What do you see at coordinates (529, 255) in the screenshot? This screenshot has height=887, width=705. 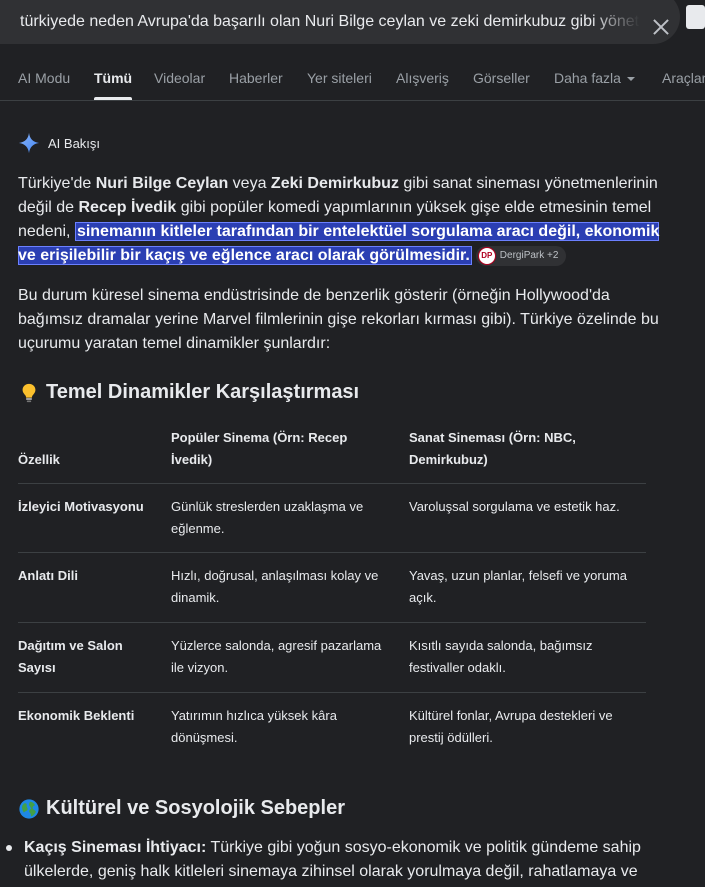 I see `source-chip-label: DergiPark +2` at bounding box center [529, 255].